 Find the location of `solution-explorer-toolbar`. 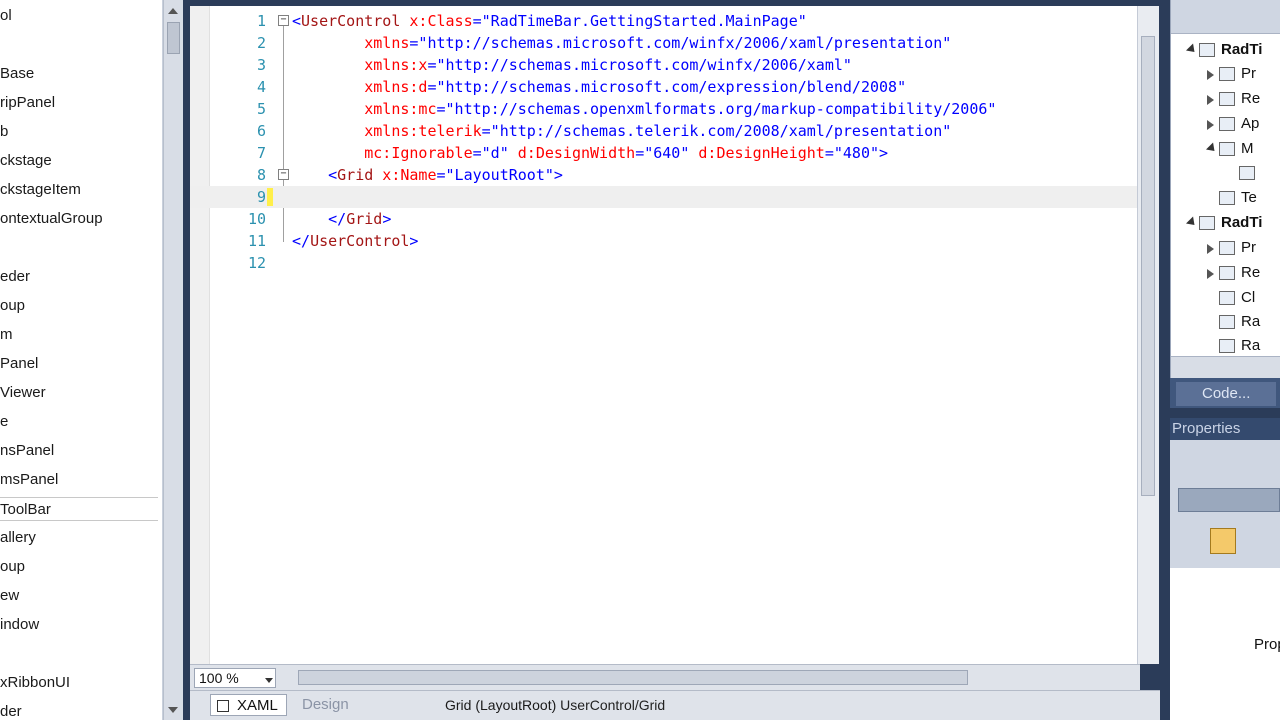

solution-explorer-toolbar is located at coordinates (1225, 17).